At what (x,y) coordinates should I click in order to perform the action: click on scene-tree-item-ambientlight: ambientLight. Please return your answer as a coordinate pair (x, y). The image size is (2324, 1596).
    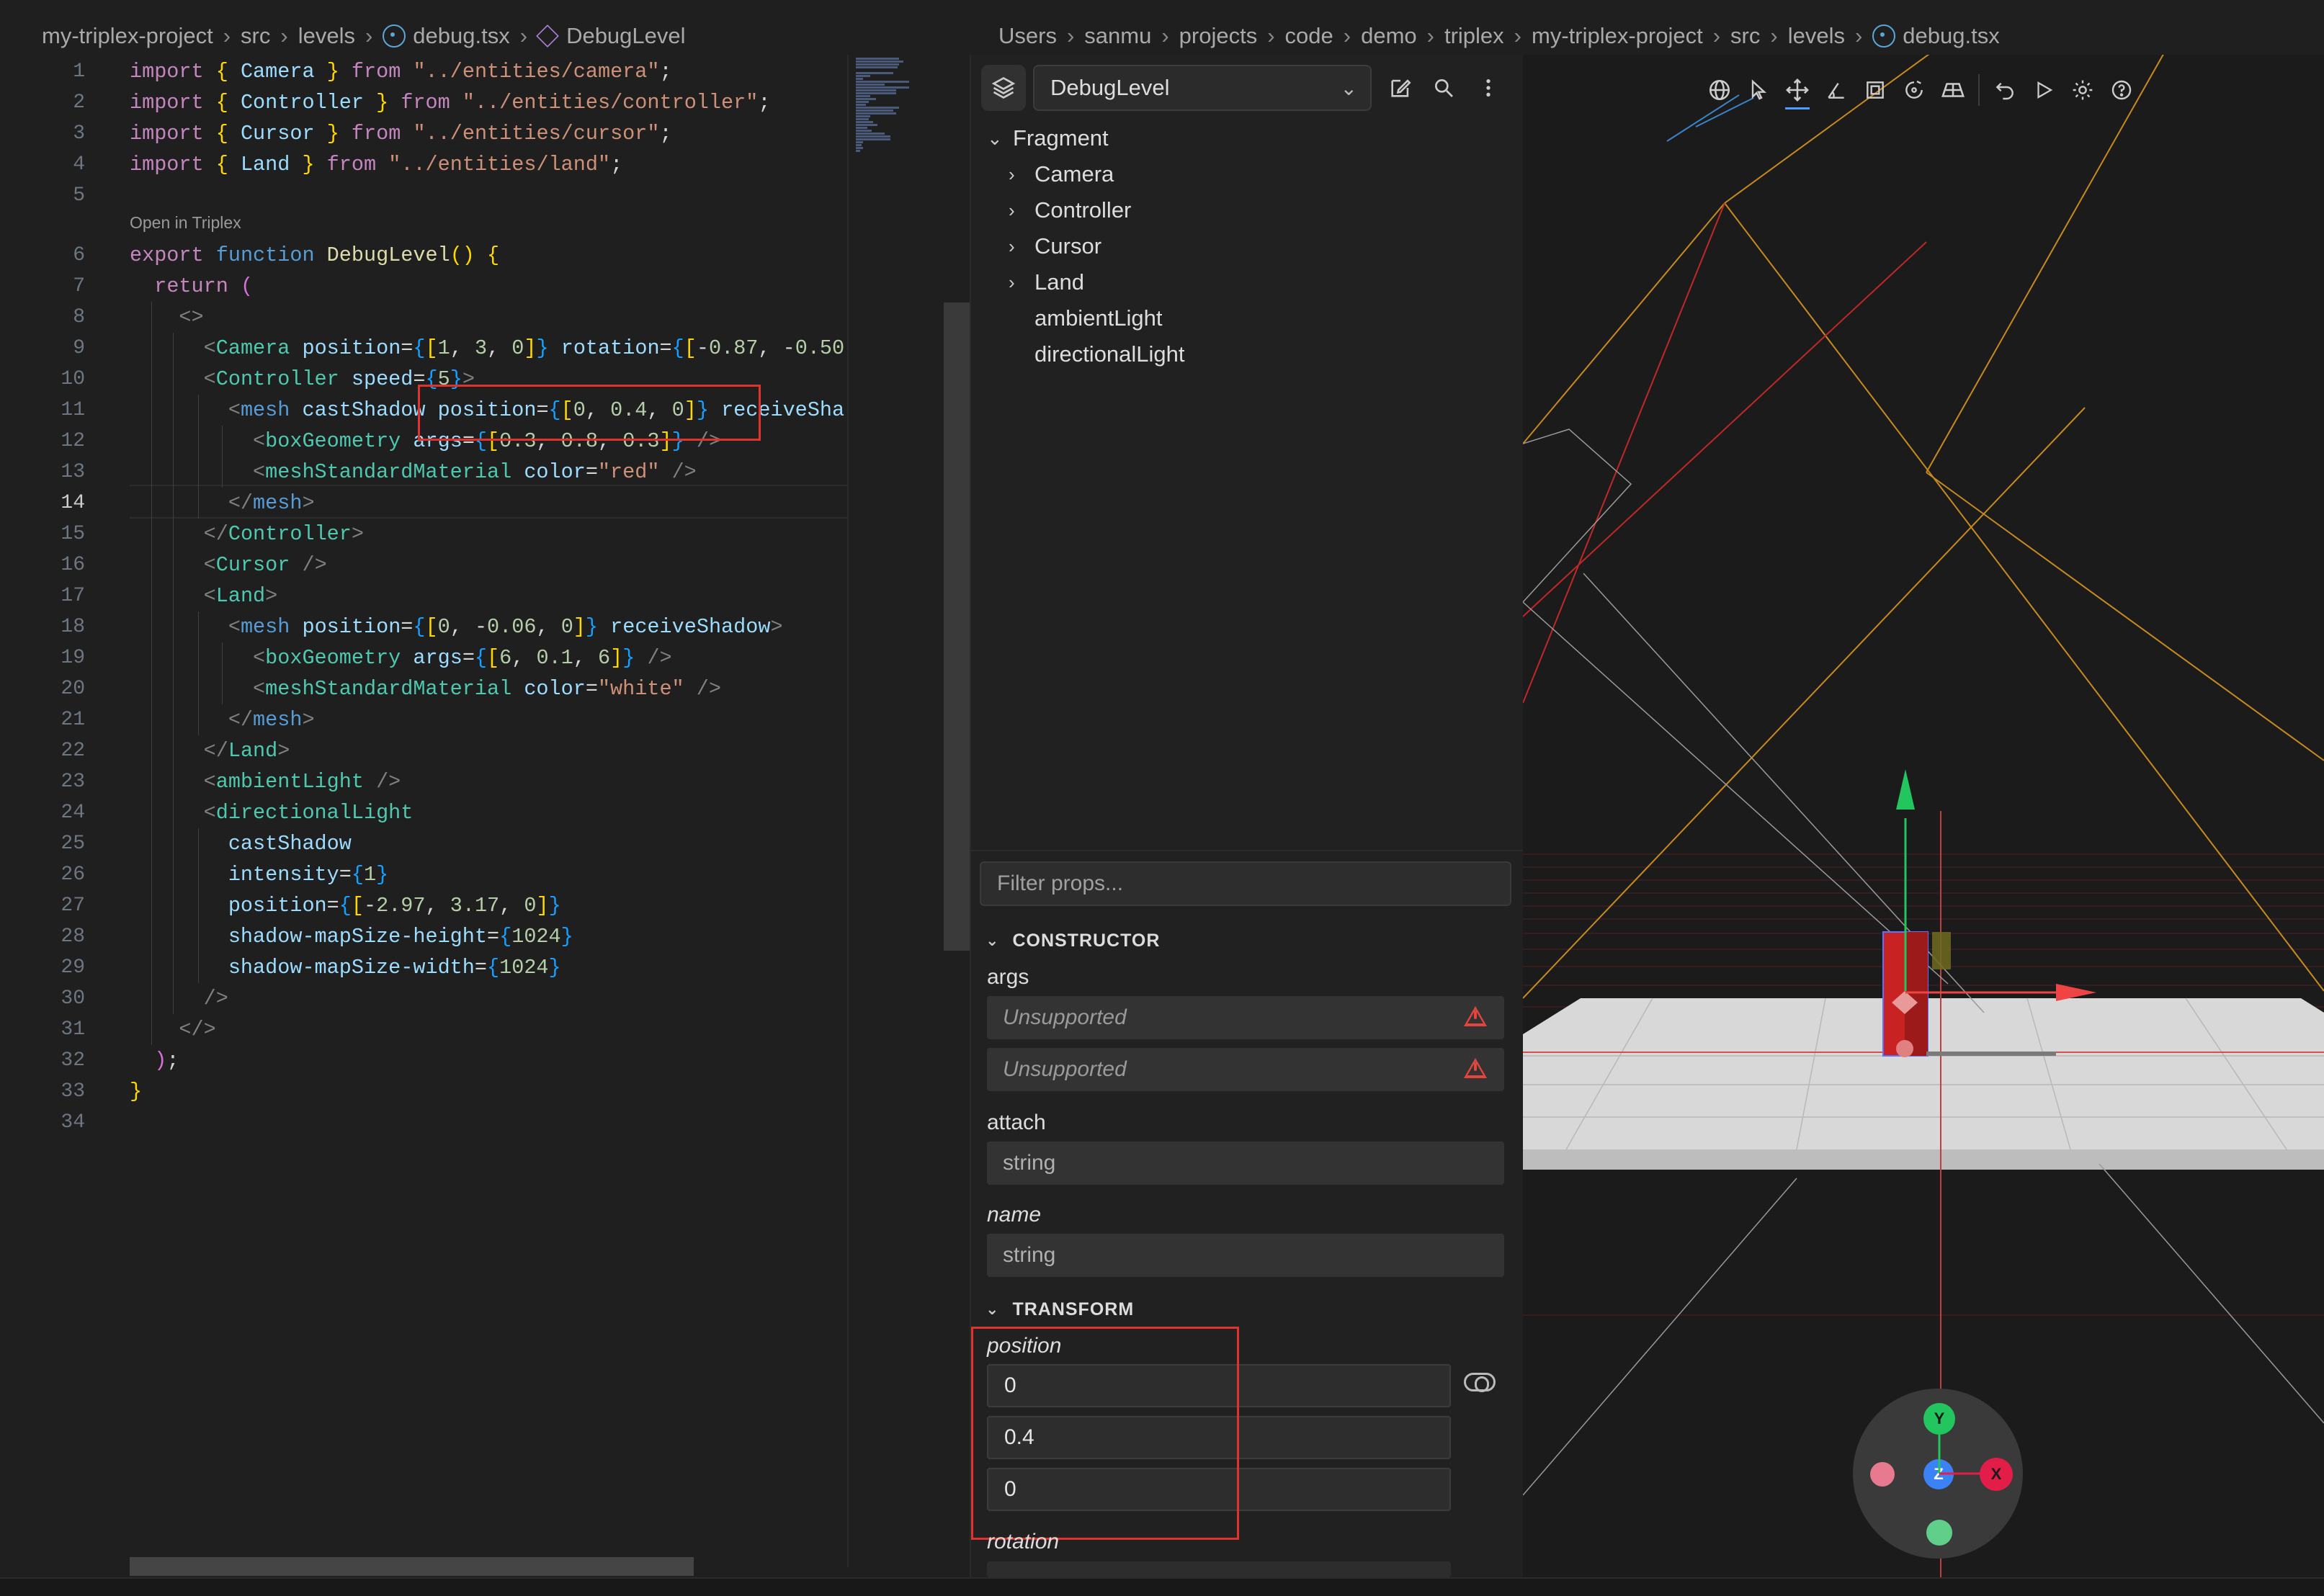
    Looking at the image, I should click on (1086, 319).